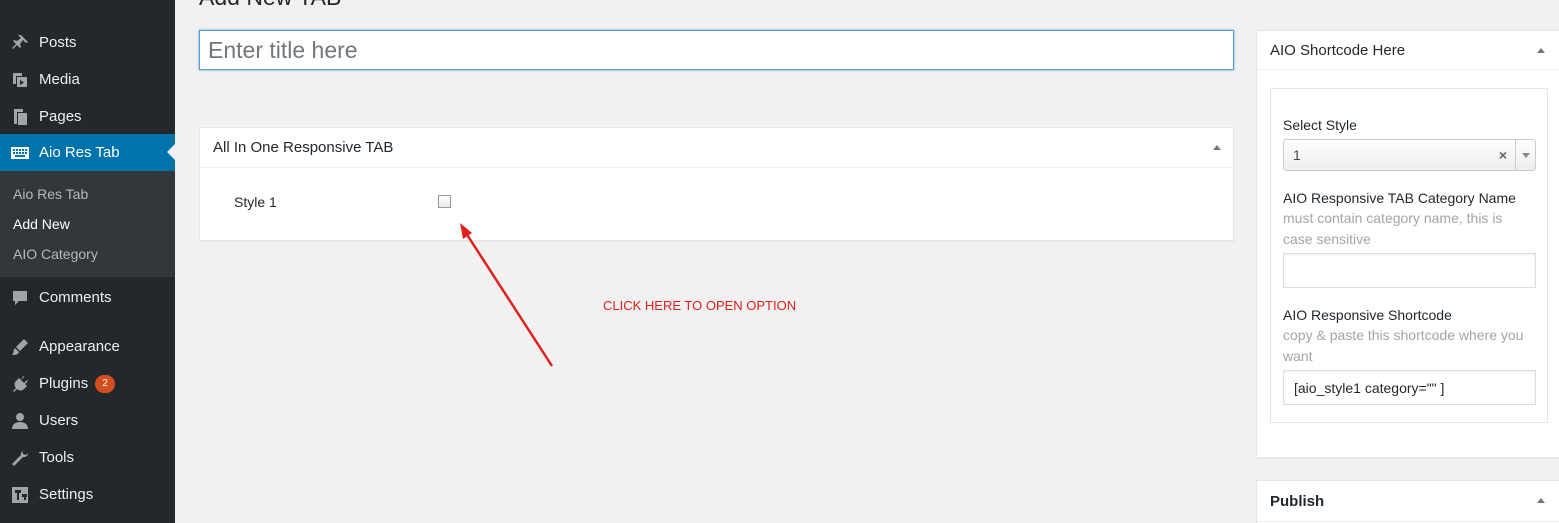 The height and width of the screenshot is (523, 1559). Describe the element at coordinates (255, 202) in the screenshot. I see `style-option-label: Style 1` at that location.